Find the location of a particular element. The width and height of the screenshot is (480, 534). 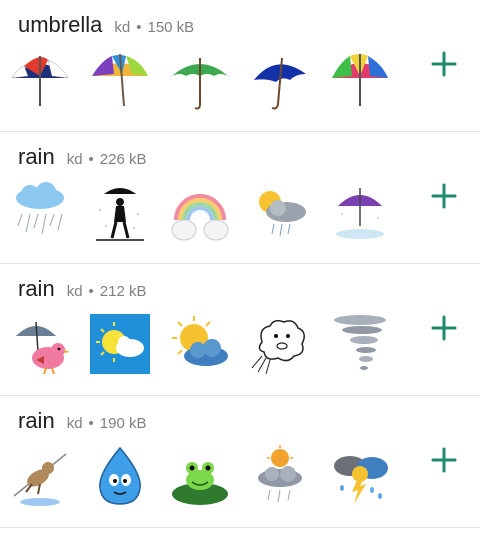

pack-header: rain kd • 212 kB is located at coordinates (82, 289).